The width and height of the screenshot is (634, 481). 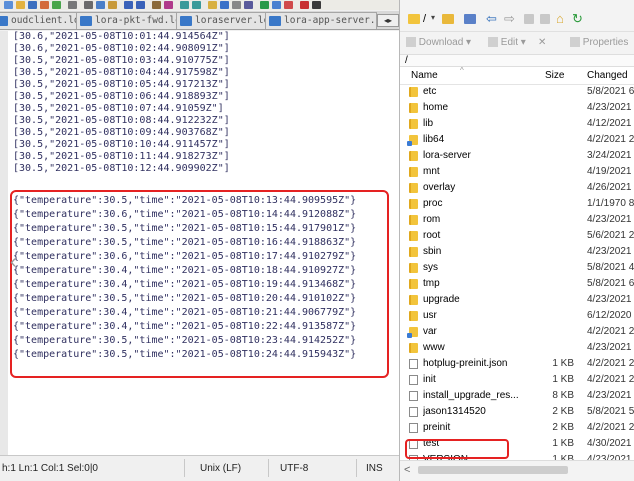 What do you see at coordinates (545, 19) in the screenshot?
I see `root-dir-icon` at bounding box center [545, 19].